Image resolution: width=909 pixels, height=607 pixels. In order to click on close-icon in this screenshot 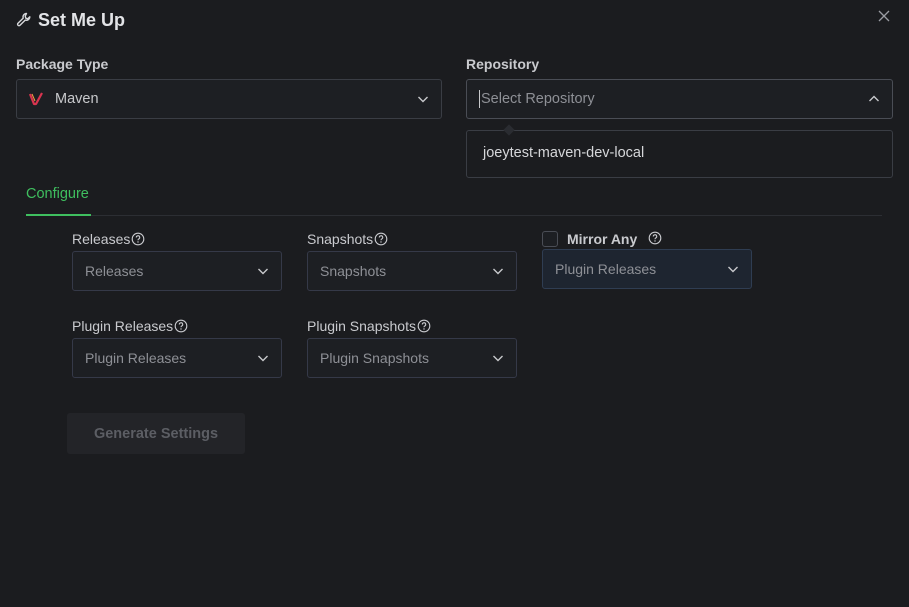, I will do `click(884, 16)`.